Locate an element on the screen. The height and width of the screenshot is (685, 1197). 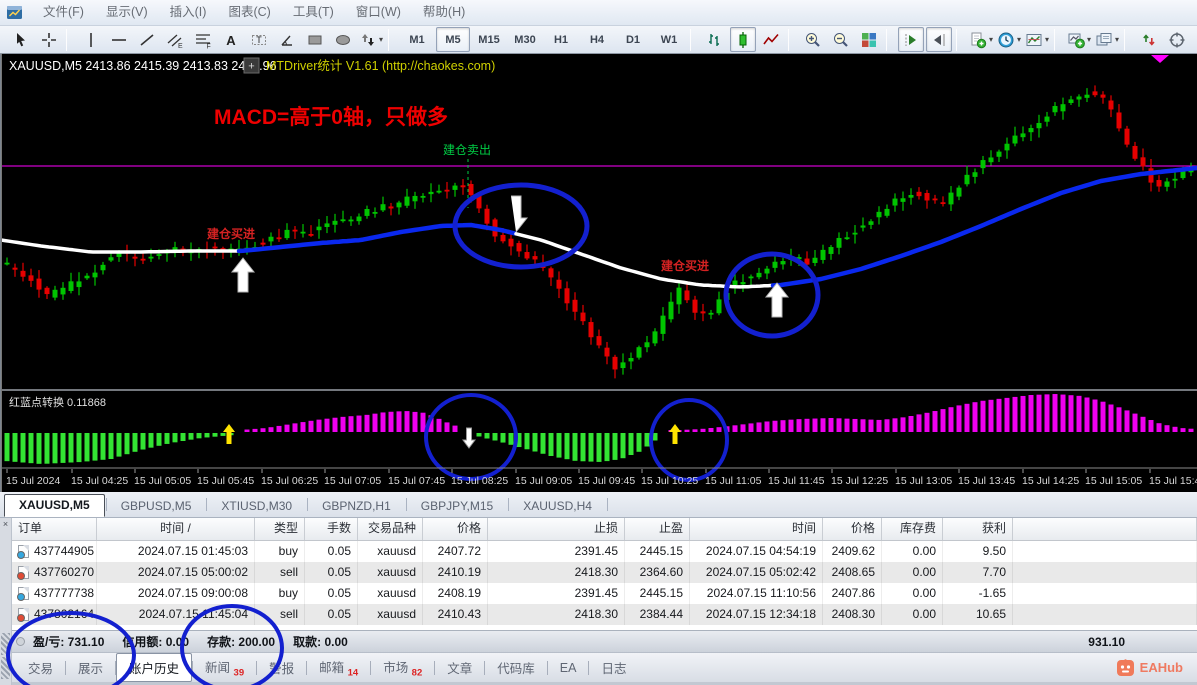
empty-cell is located at coordinates (1105, 572).